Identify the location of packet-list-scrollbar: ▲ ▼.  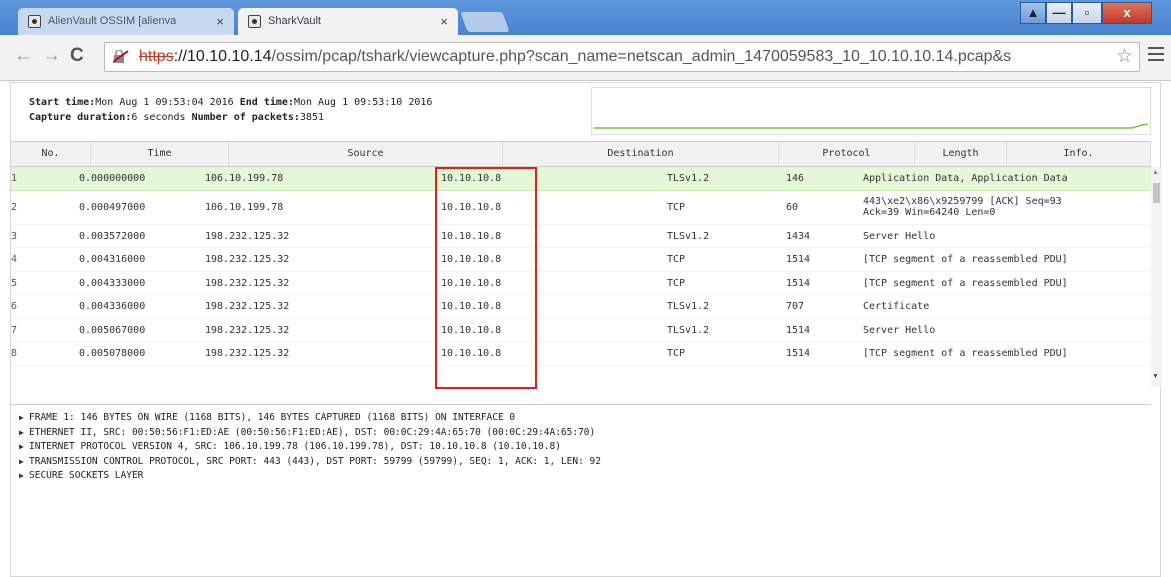
(1156, 277).